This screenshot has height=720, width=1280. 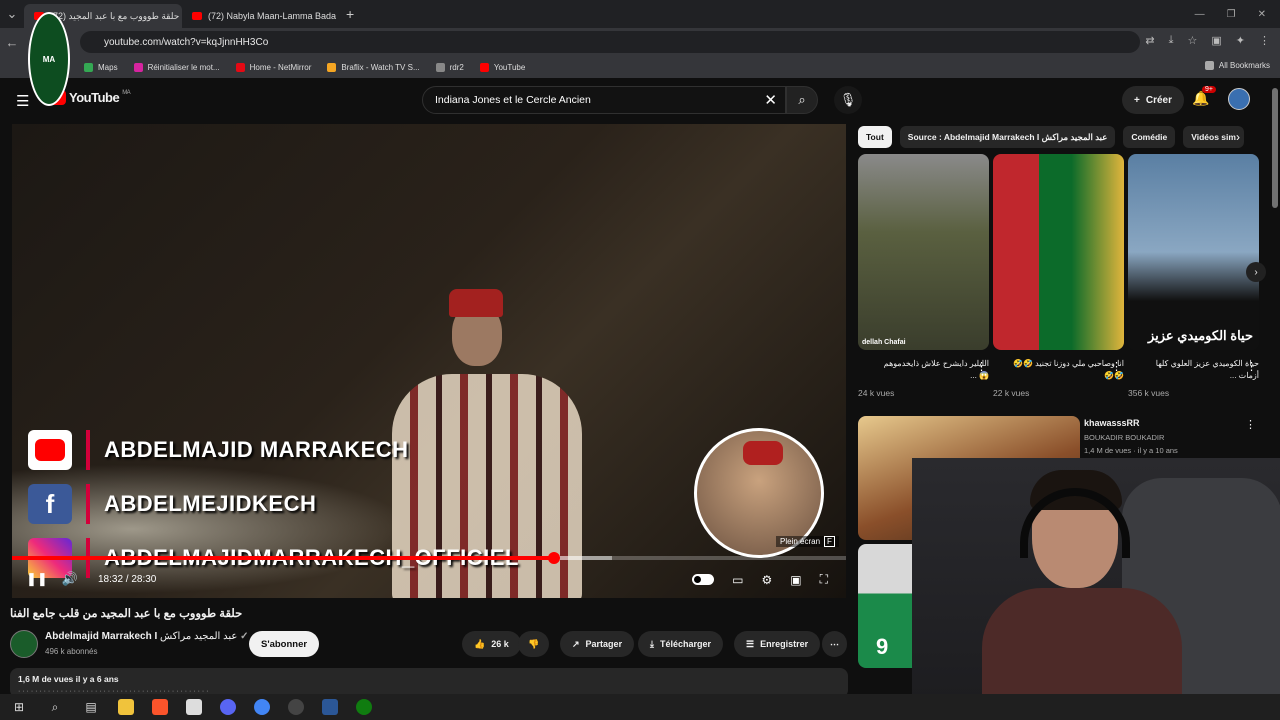 What do you see at coordinates (848, 100) in the screenshot?
I see `voice-search-button: 🎙` at bounding box center [848, 100].